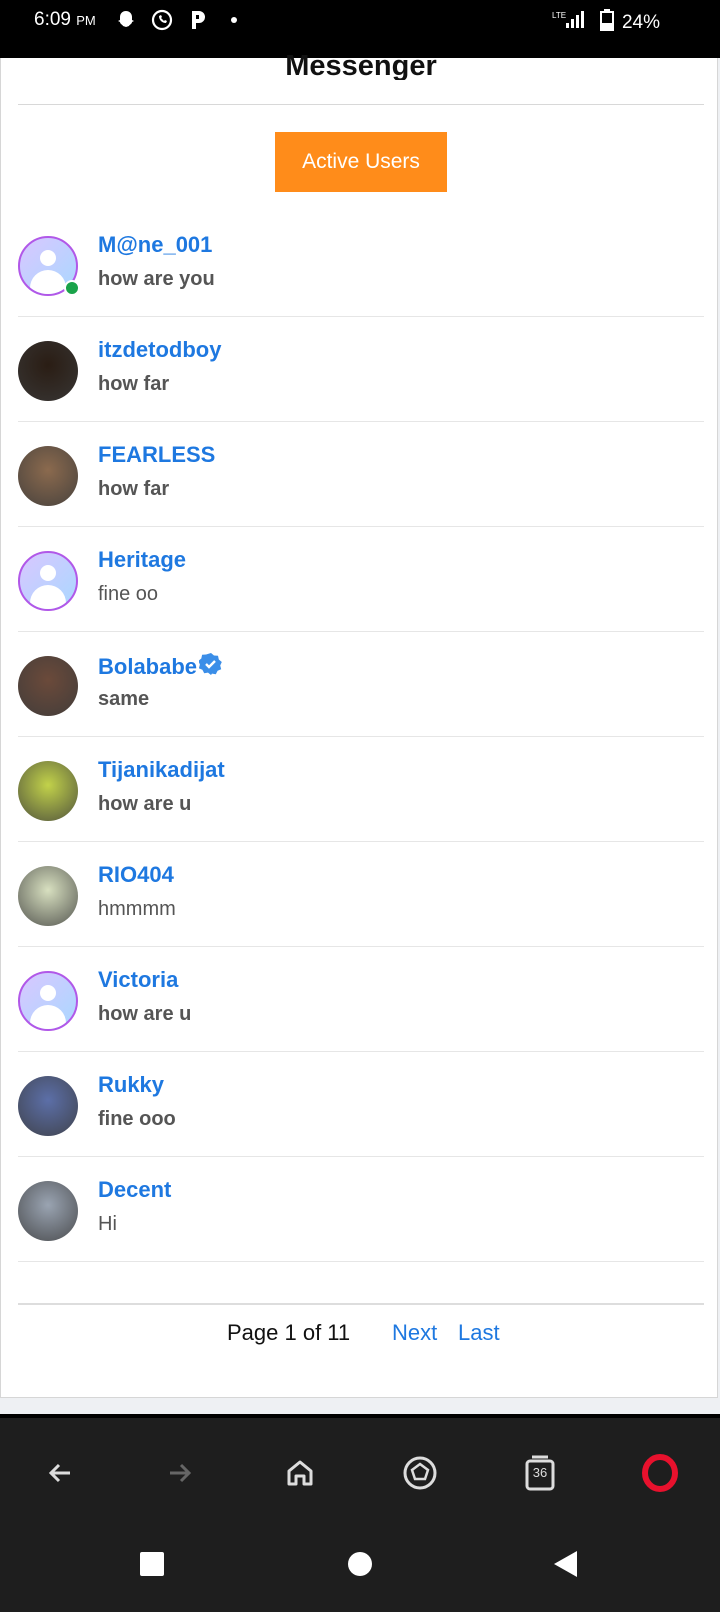  Describe the element at coordinates (137, 1119) in the screenshot. I see `conversation-last-message: fine ooo` at that location.